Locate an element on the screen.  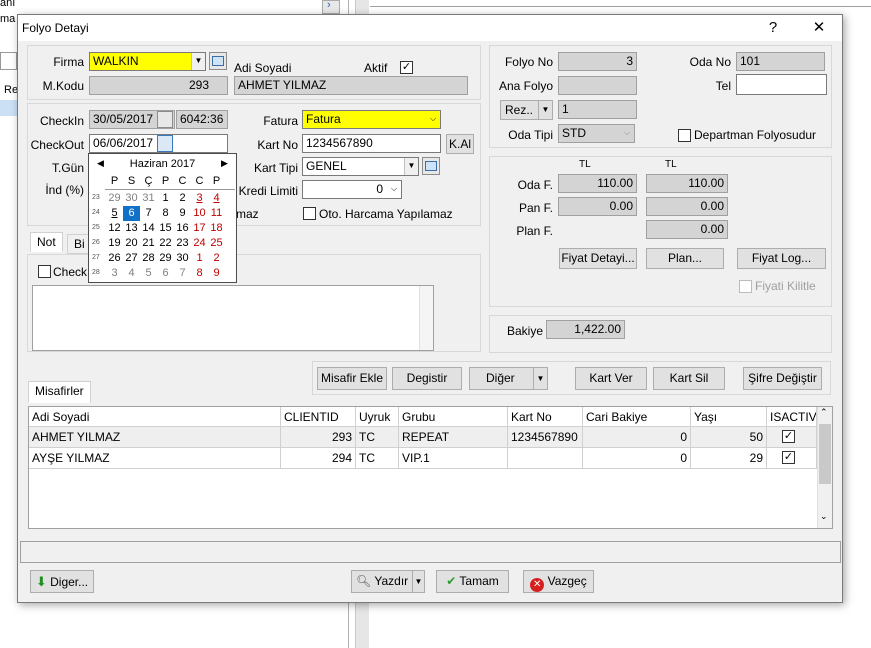
table-cell: ✓ is located at coordinates (792, 458).